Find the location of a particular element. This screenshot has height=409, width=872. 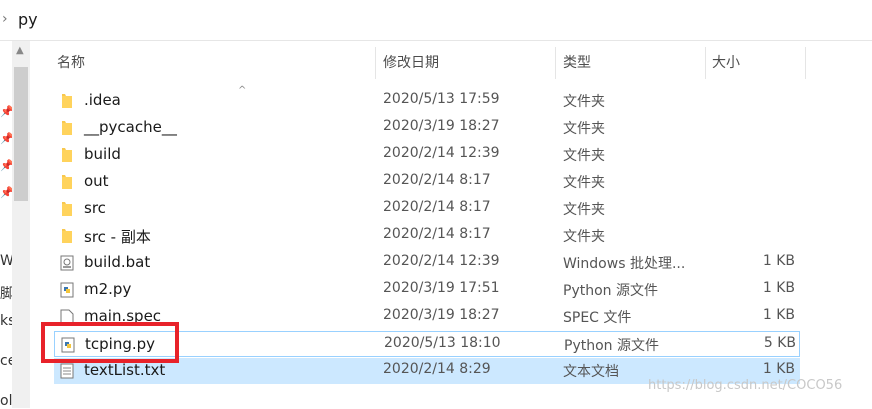

nav-scrollbar: ▲ is located at coordinates (21, 224).